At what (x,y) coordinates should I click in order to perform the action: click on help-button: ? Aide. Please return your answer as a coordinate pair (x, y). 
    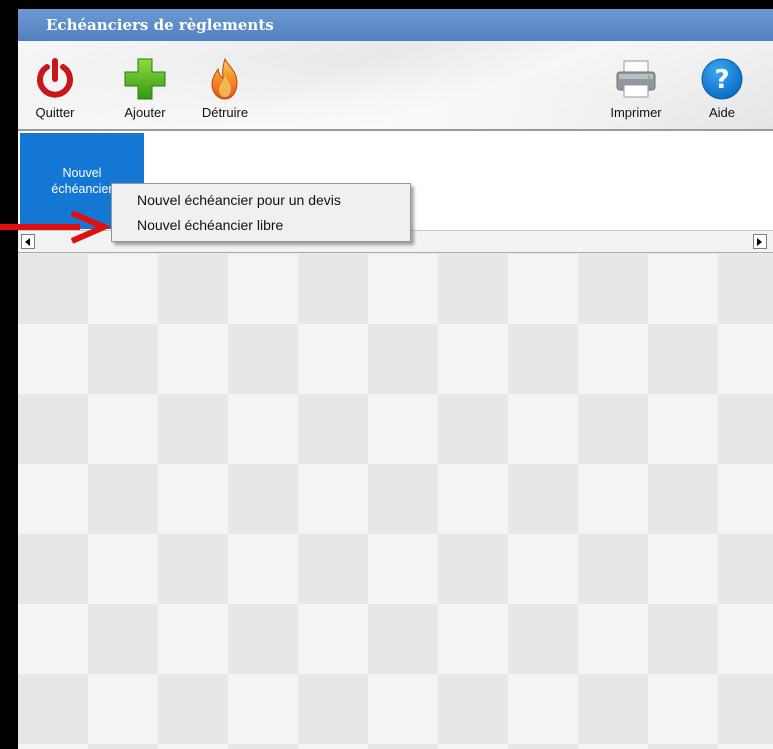
    Looking at the image, I should click on (722, 90).